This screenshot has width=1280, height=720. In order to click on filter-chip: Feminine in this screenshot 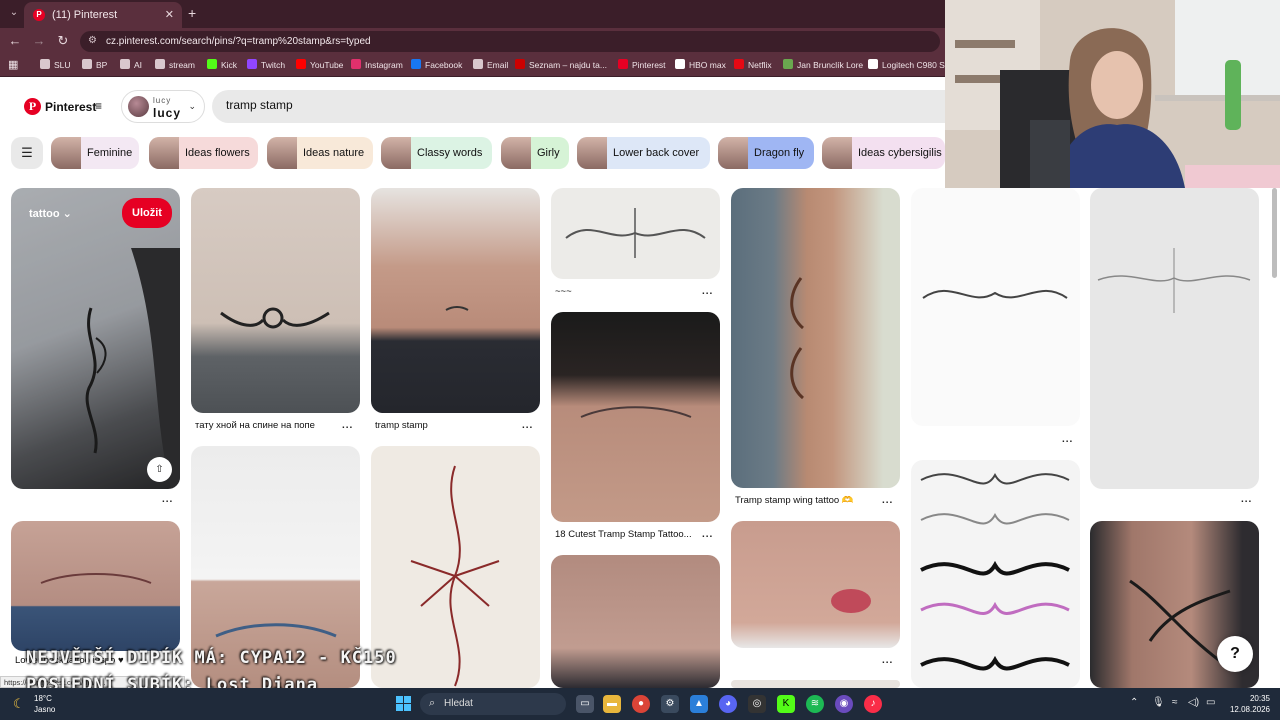, I will do `click(95, 153)`.